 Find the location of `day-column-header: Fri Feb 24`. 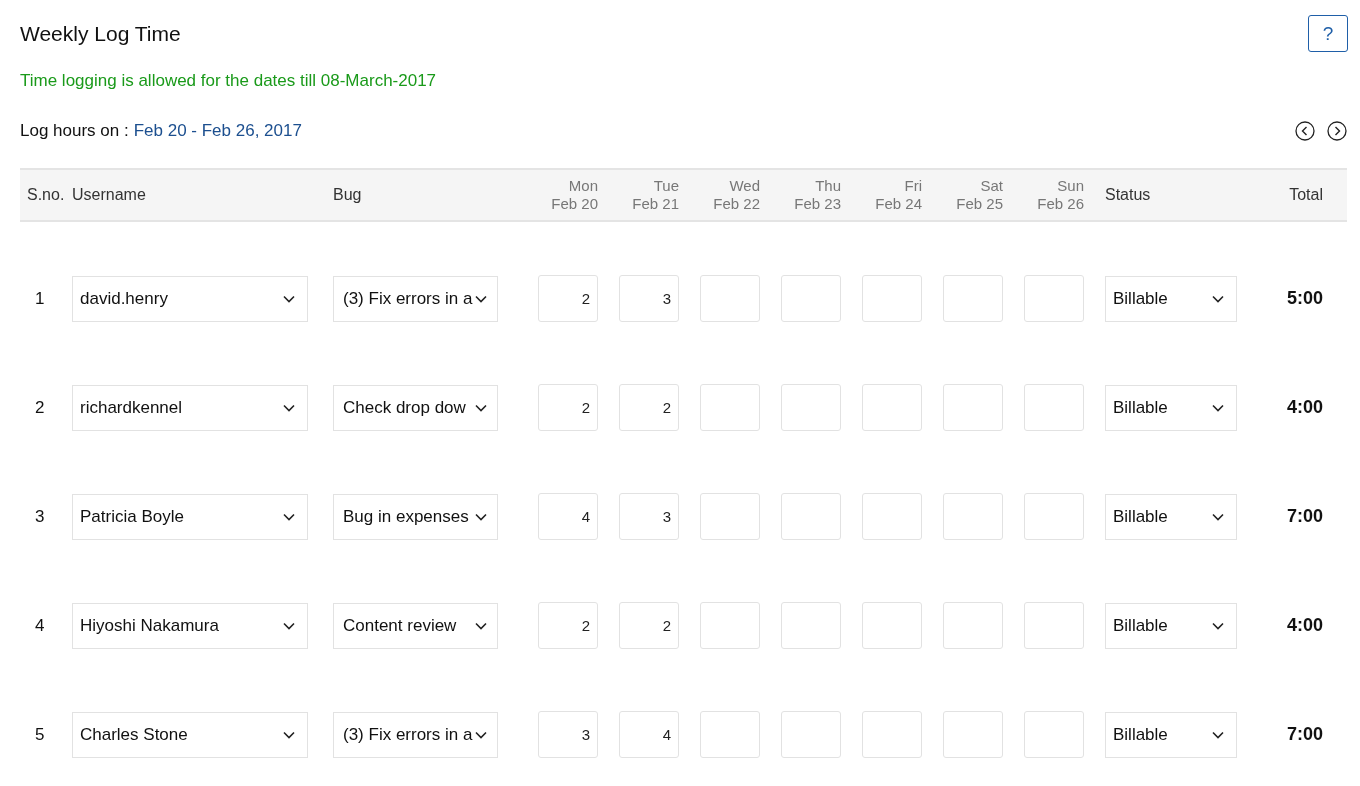

day-column-header: Fri Feb 24 is located at coordinates (898, 195).